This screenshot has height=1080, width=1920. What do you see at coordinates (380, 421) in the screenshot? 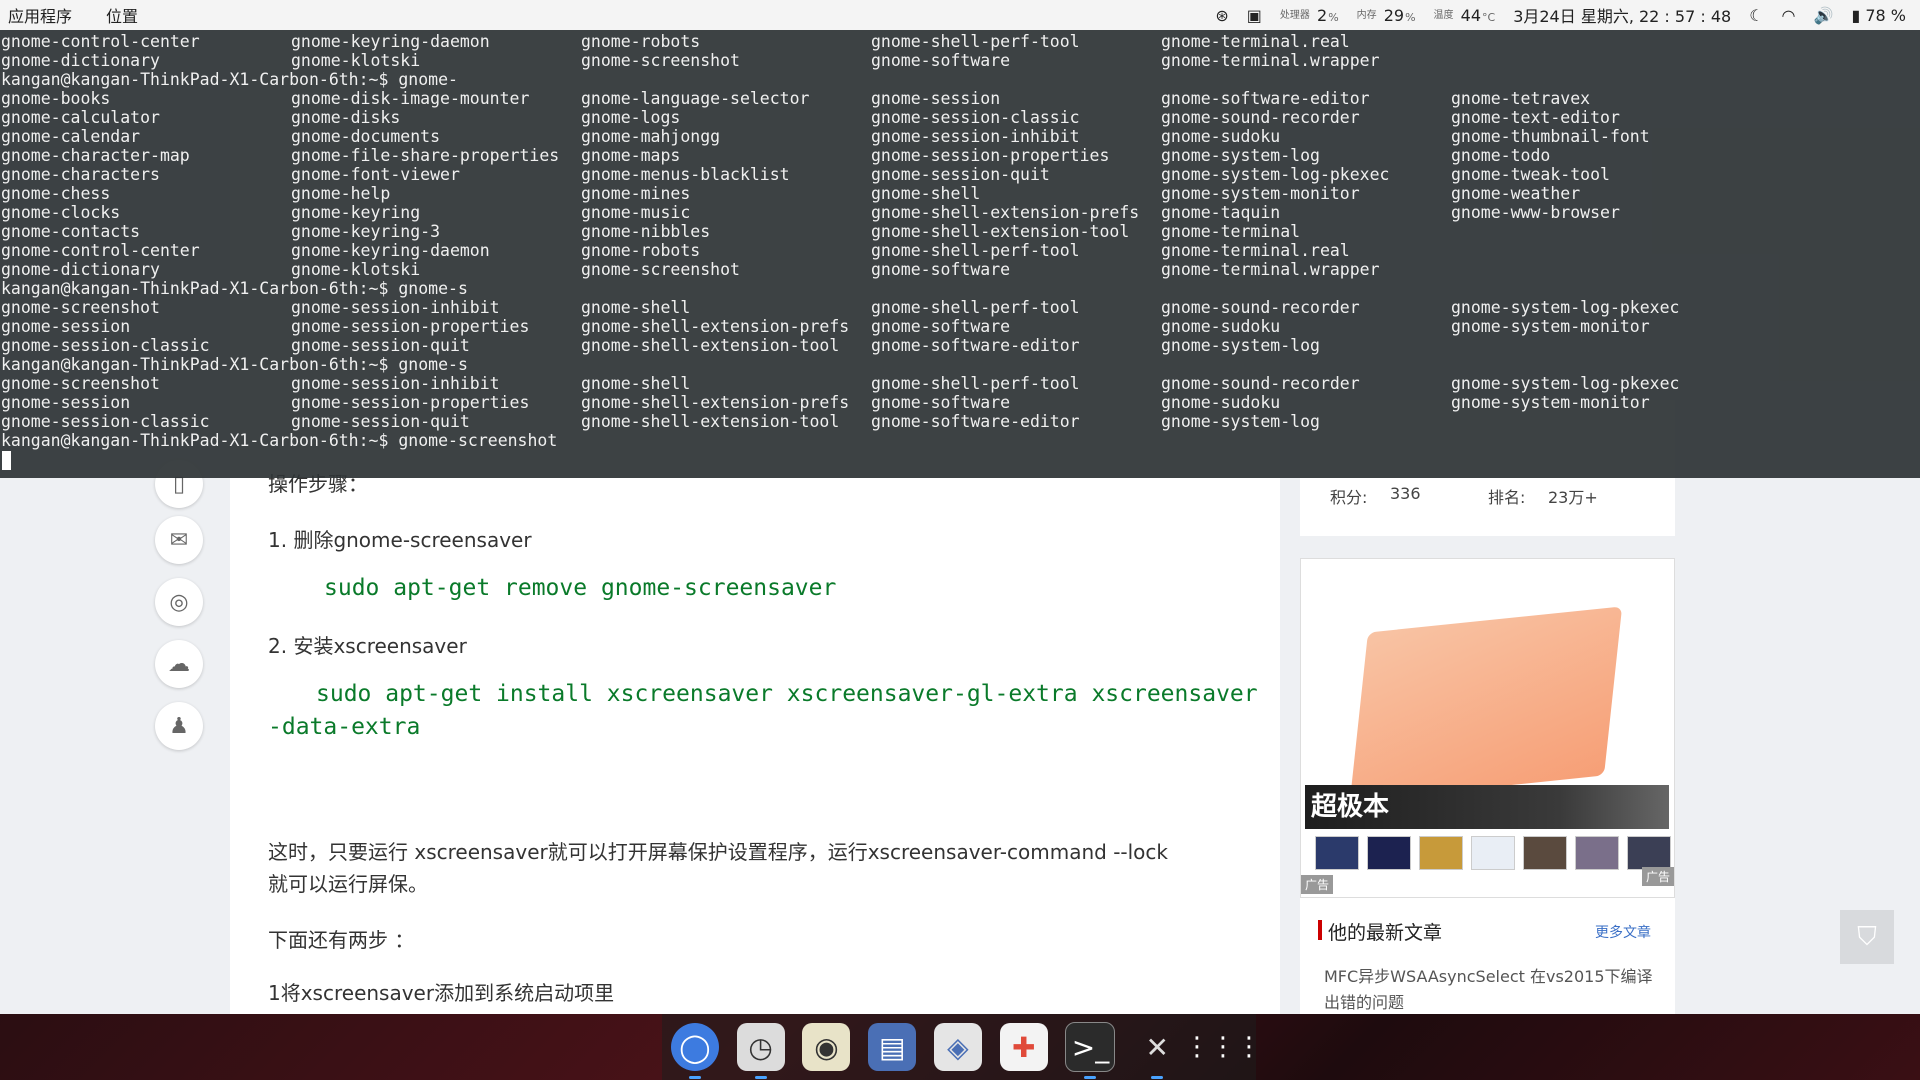
I see `terminal-cell: gnome-session-quit` at bounding box center [380, 421].